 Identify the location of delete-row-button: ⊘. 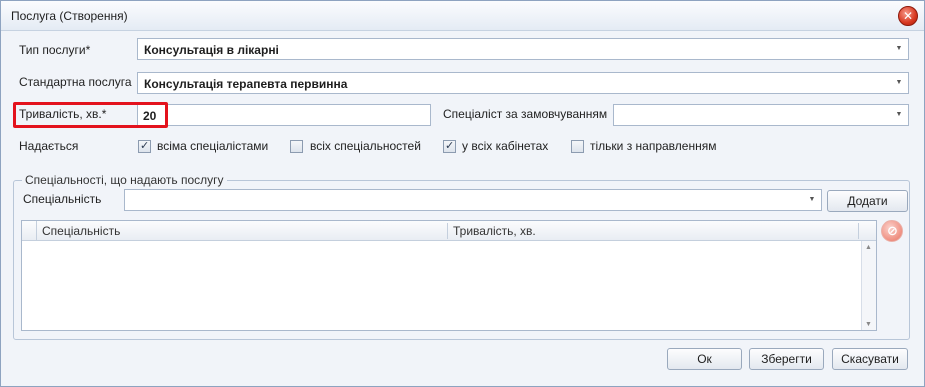
(892, 231).